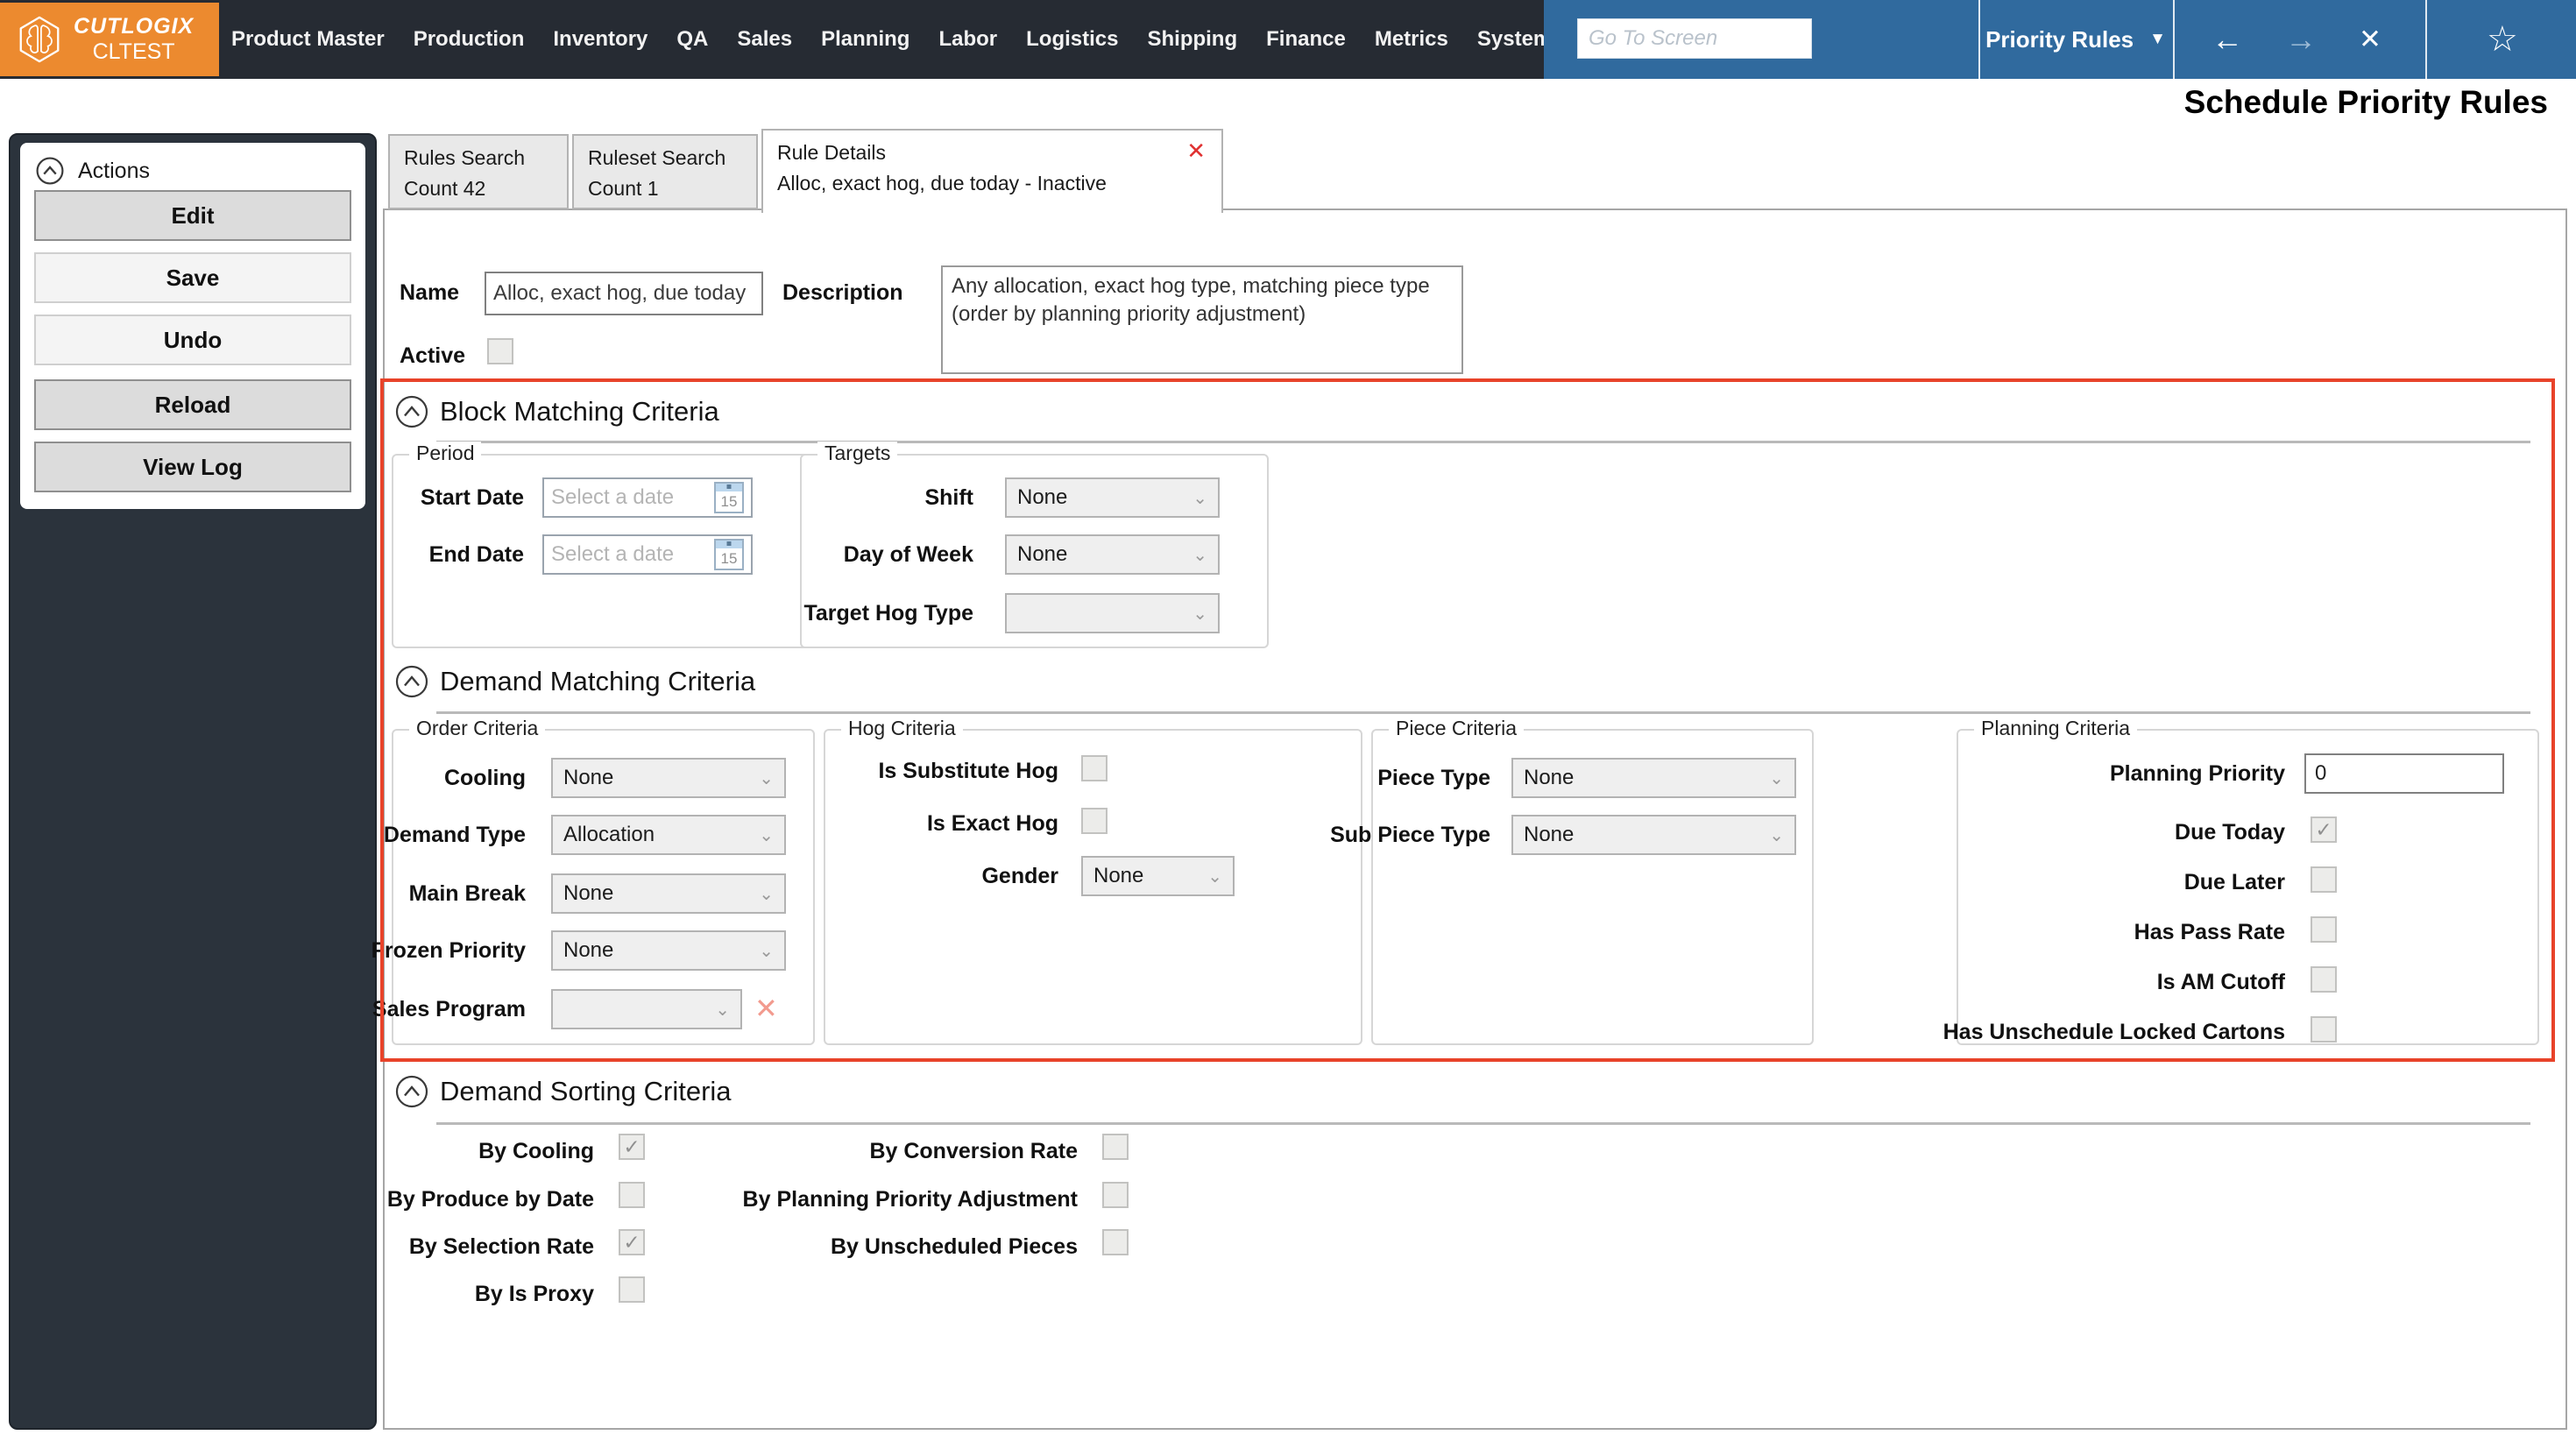 This screenshot has height=1435, width=2576. Describe the element at coordinates (1072, 39) in the screenshot. I see `menu-item-logistics: Logistics` at that location.